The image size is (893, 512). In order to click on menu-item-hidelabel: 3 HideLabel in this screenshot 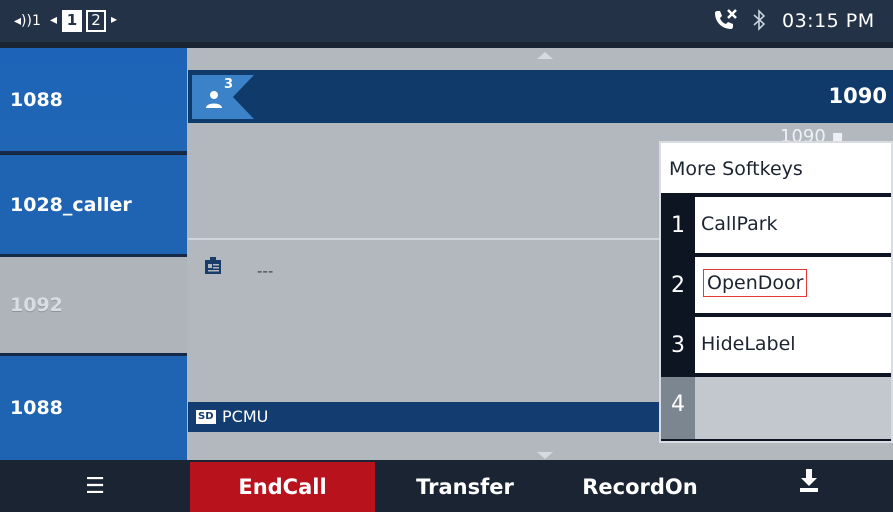, I will do `click(776, 346)`.